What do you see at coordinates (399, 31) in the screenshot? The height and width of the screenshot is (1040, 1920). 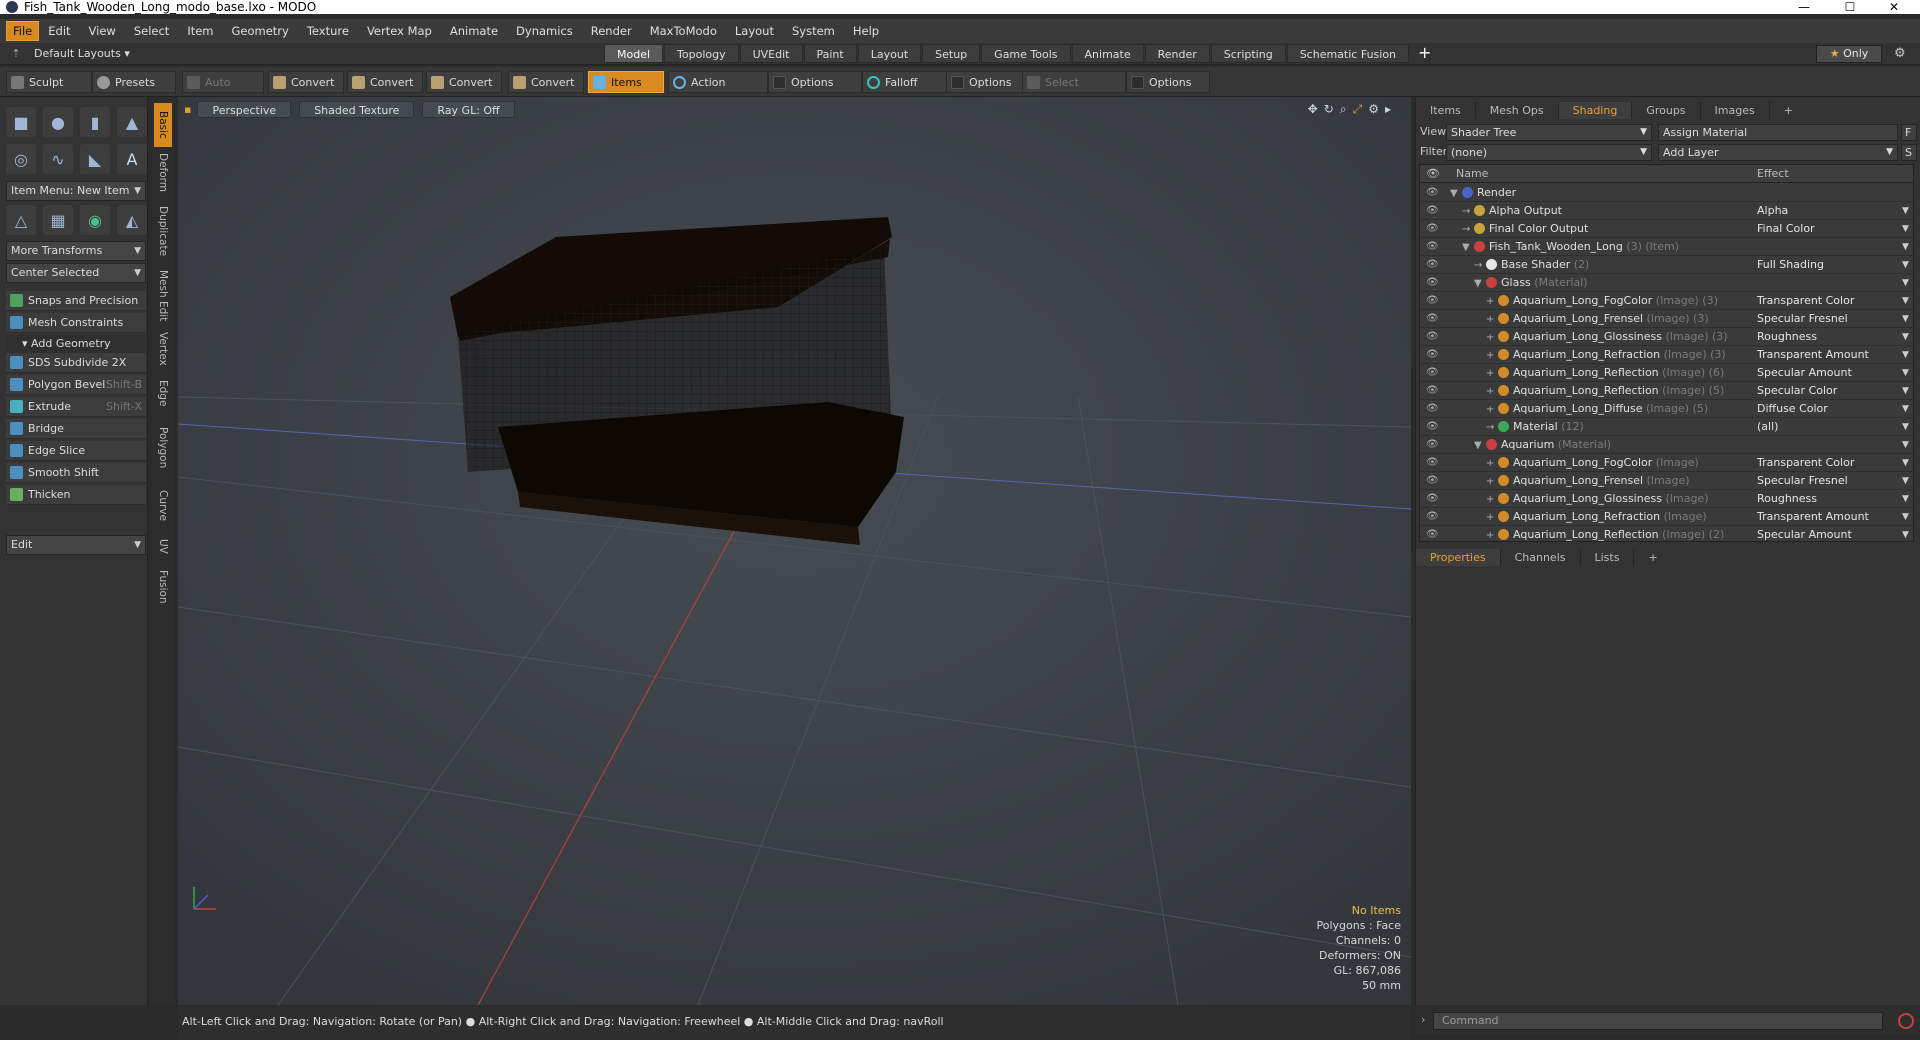 I see `menu-item-vertex-map: Vertex Map` at bounding box center [399, 31].